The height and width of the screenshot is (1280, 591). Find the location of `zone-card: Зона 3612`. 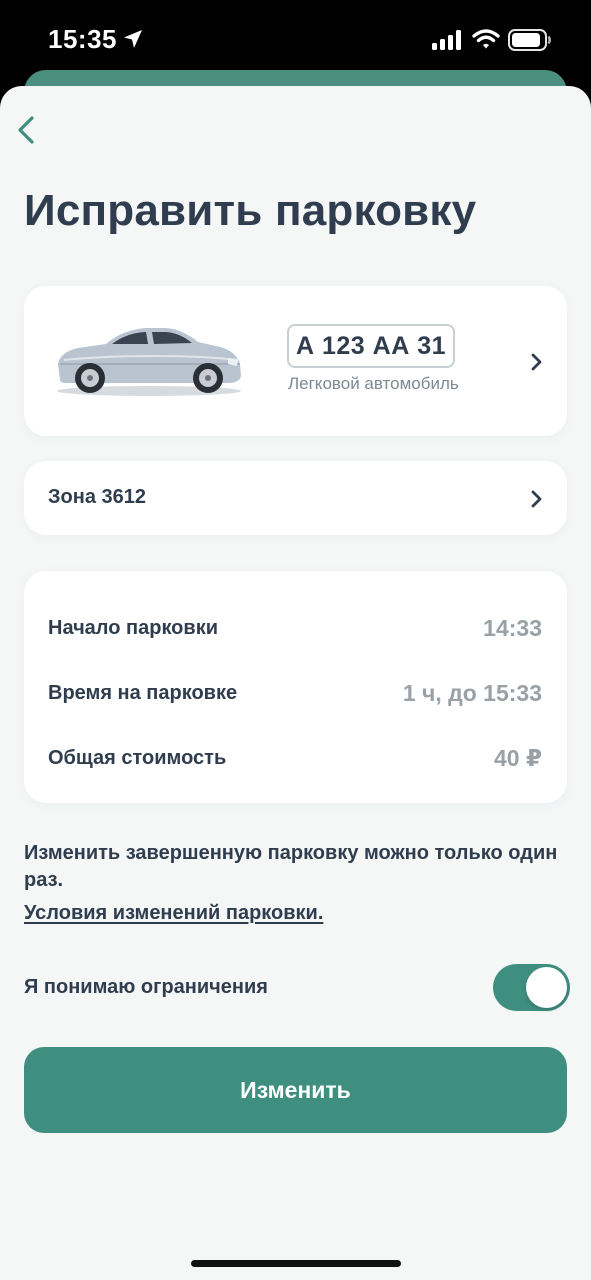

zone-card: Зона 3612 is located at coordinates (295, 498).